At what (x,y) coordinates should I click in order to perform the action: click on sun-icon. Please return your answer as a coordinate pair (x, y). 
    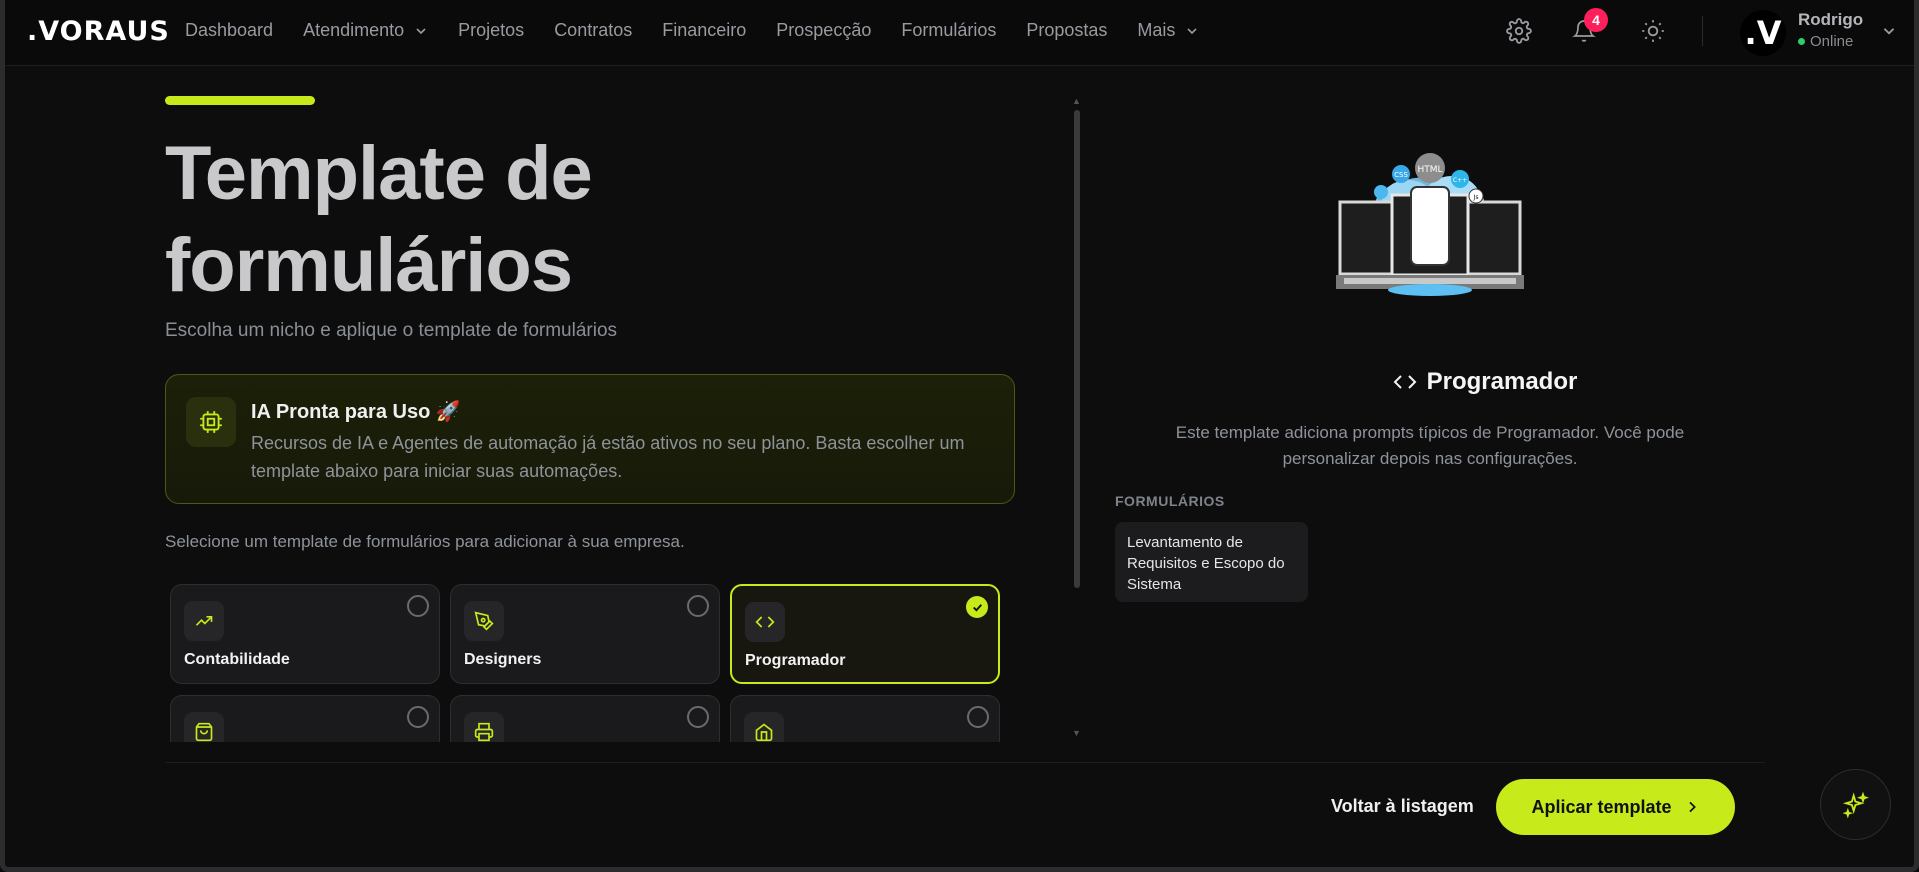
    Looking at the image, I should click on (1653, 31).